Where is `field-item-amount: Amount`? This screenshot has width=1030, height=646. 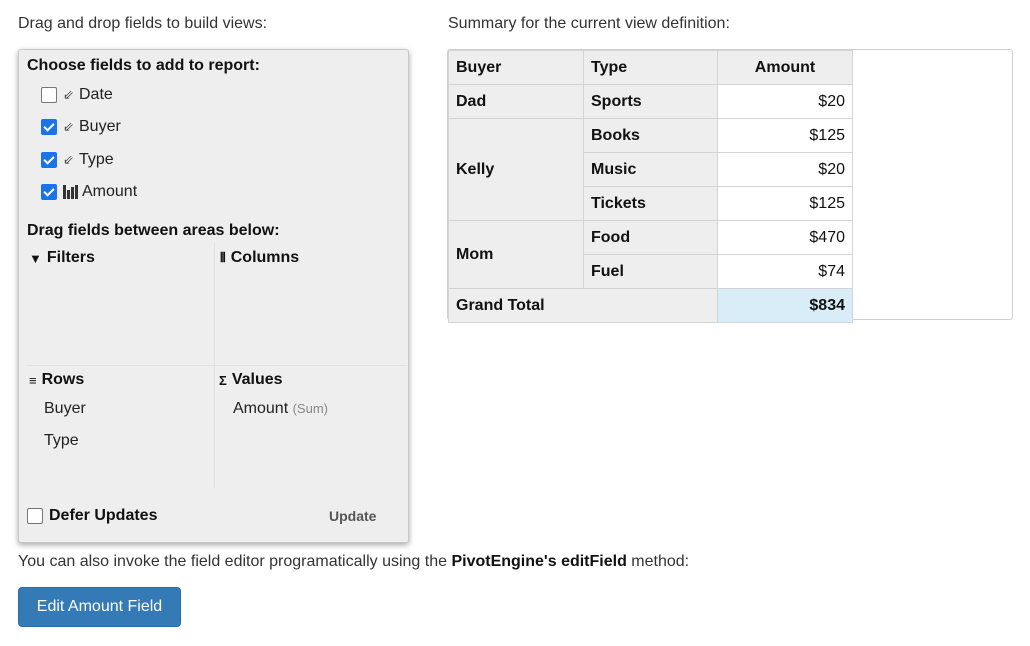 field-item-amount: Amount is located at coordinates (89, 192).